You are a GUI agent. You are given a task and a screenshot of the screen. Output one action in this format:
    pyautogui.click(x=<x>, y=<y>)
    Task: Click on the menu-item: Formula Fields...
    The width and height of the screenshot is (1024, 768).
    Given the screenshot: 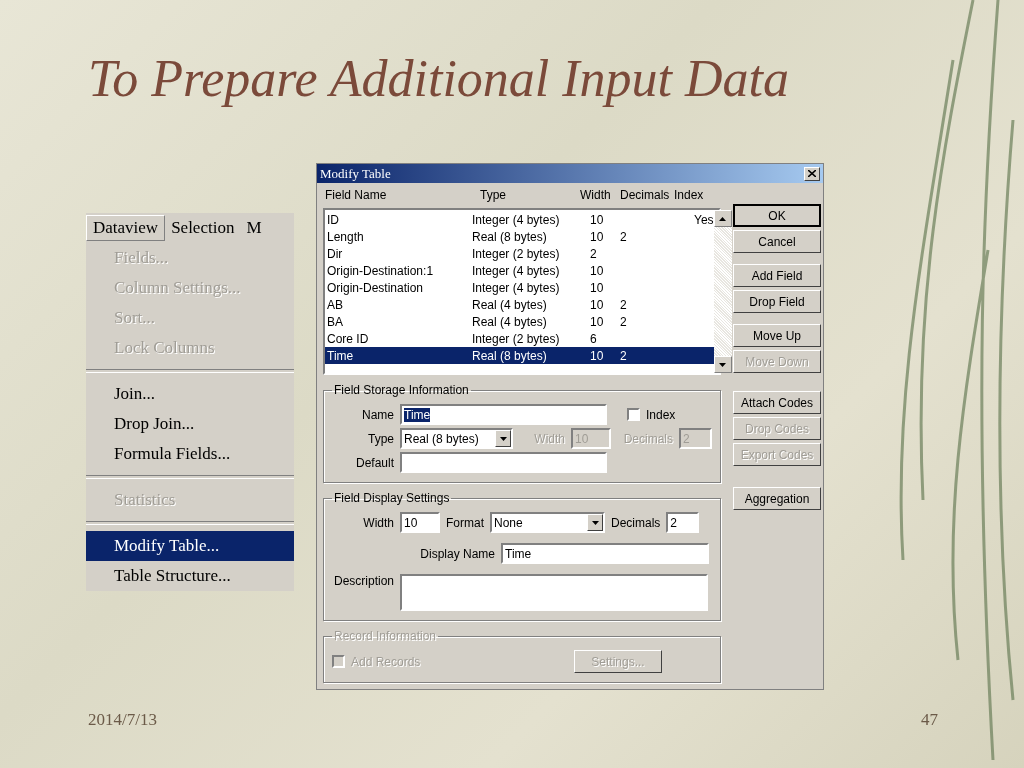 What is the action you would take?
    pyautogui.click(x=190, y=454)
    